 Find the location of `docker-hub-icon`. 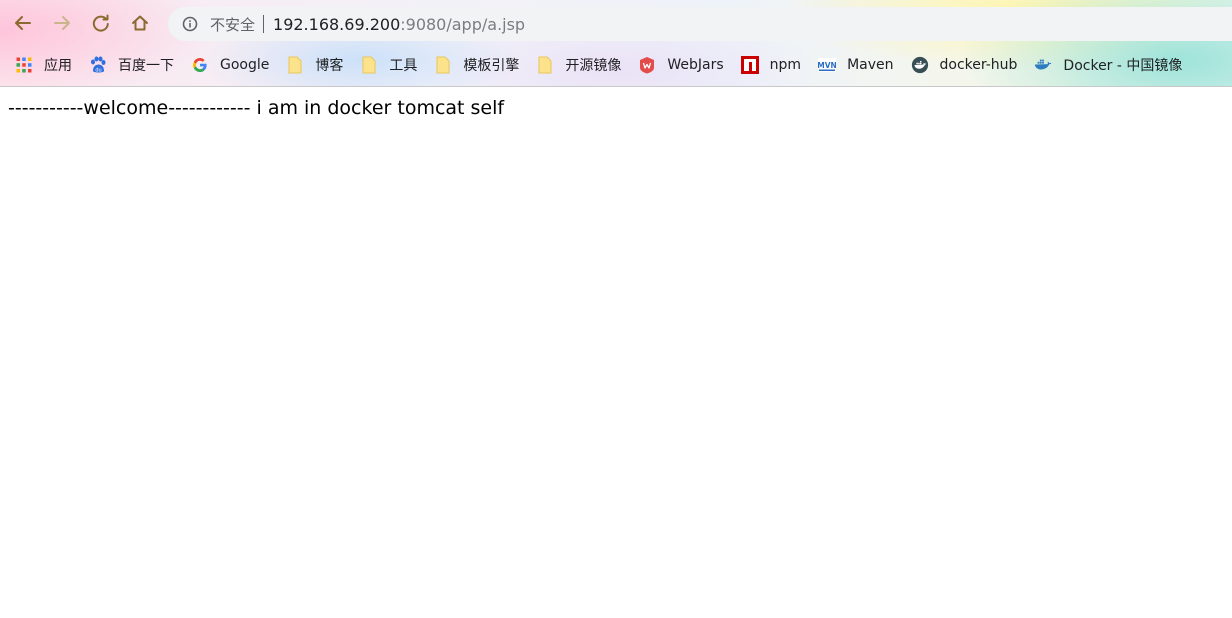

docker-hub-icon is located at coordinates (920, 65).